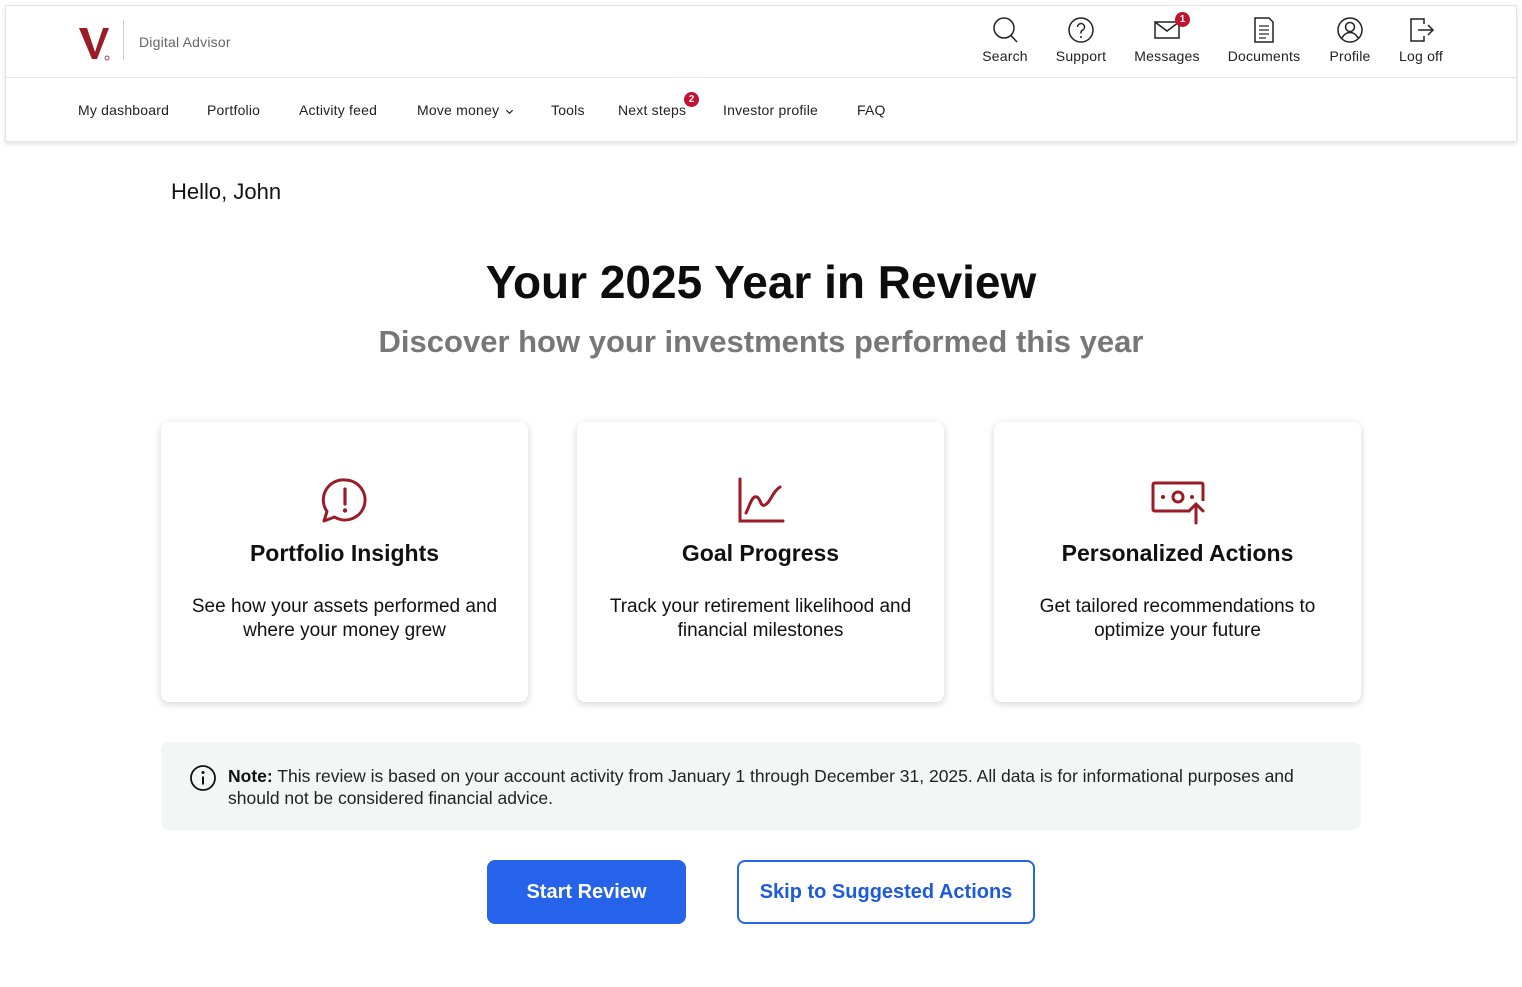 The image size is (1522, 987). Describe the element at coordinates (458, 110) in the screenshot. I see `nav-item-move-money-label: Move money` at that location.